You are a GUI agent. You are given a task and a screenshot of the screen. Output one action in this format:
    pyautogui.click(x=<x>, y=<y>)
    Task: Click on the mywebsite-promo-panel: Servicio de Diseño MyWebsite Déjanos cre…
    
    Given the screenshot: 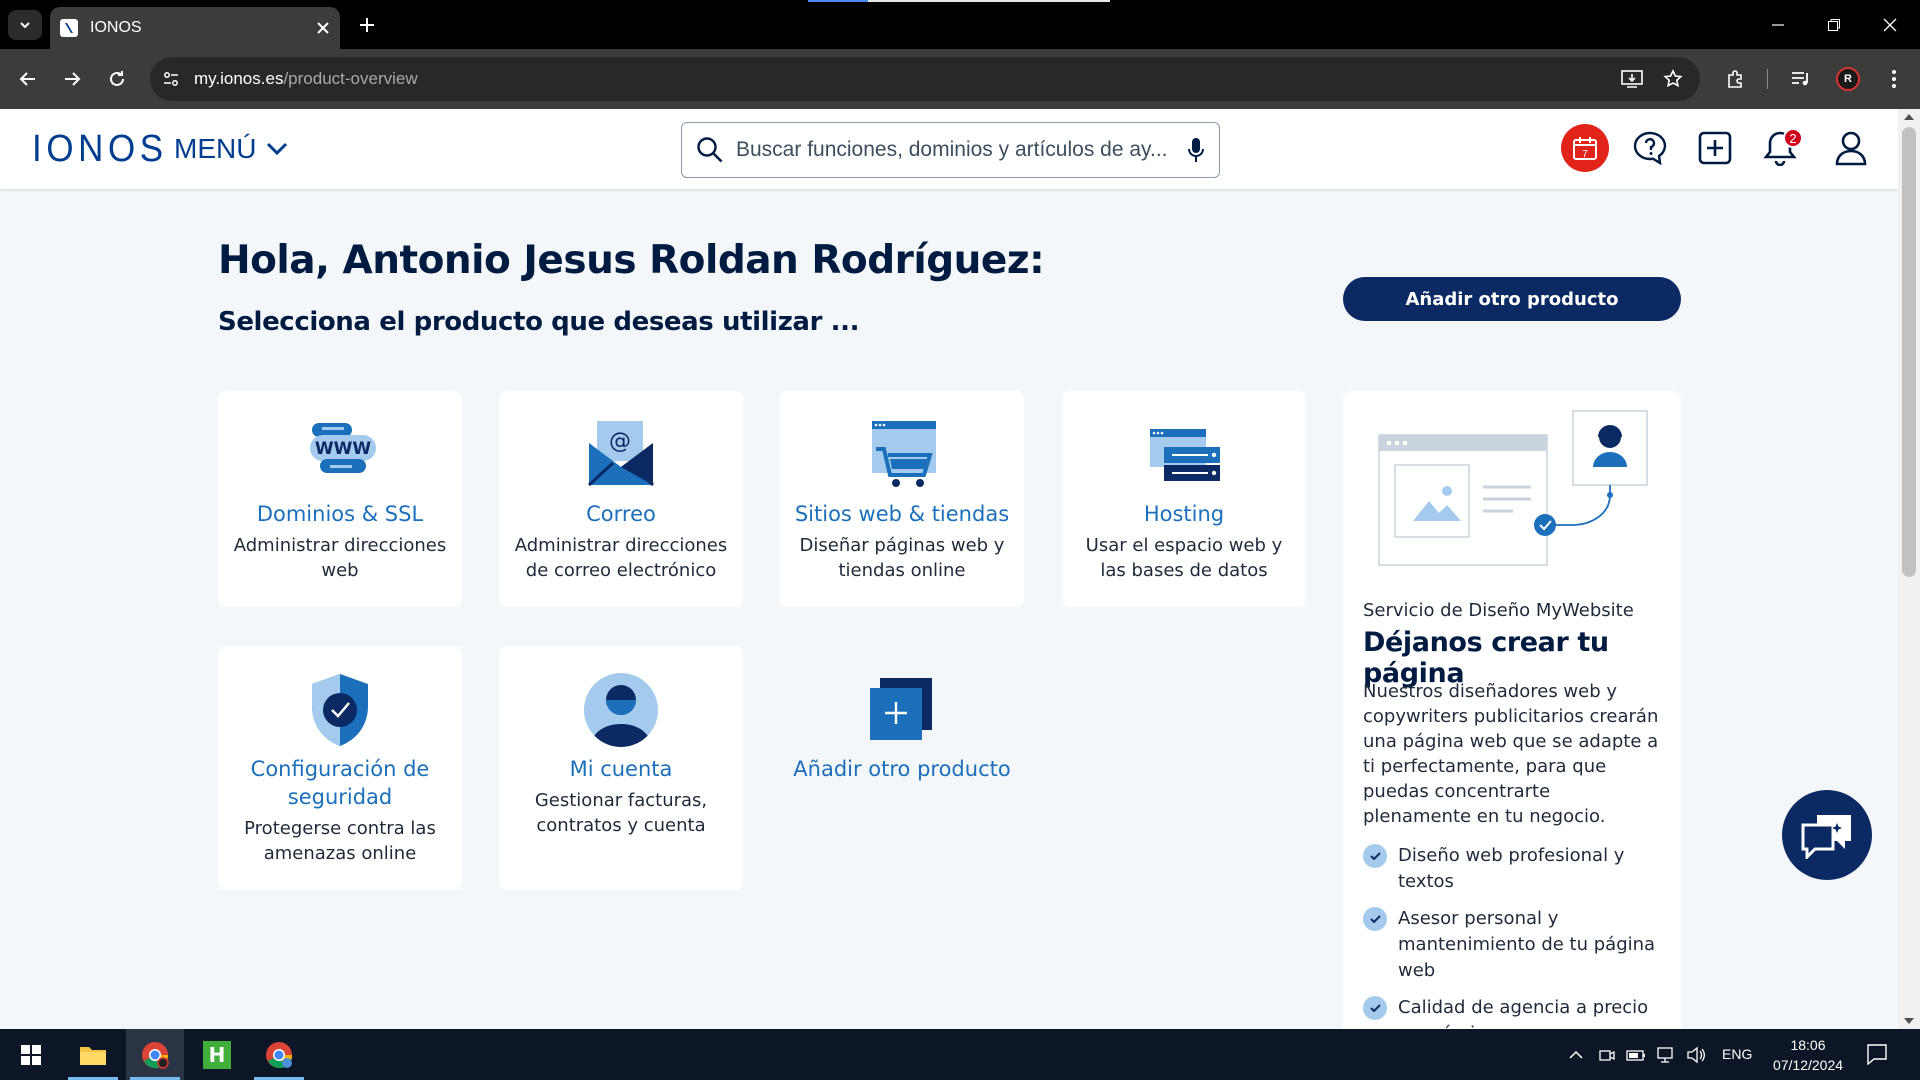 What is the action you would take?
    pyautogui.click(x=1512, y=716)
    